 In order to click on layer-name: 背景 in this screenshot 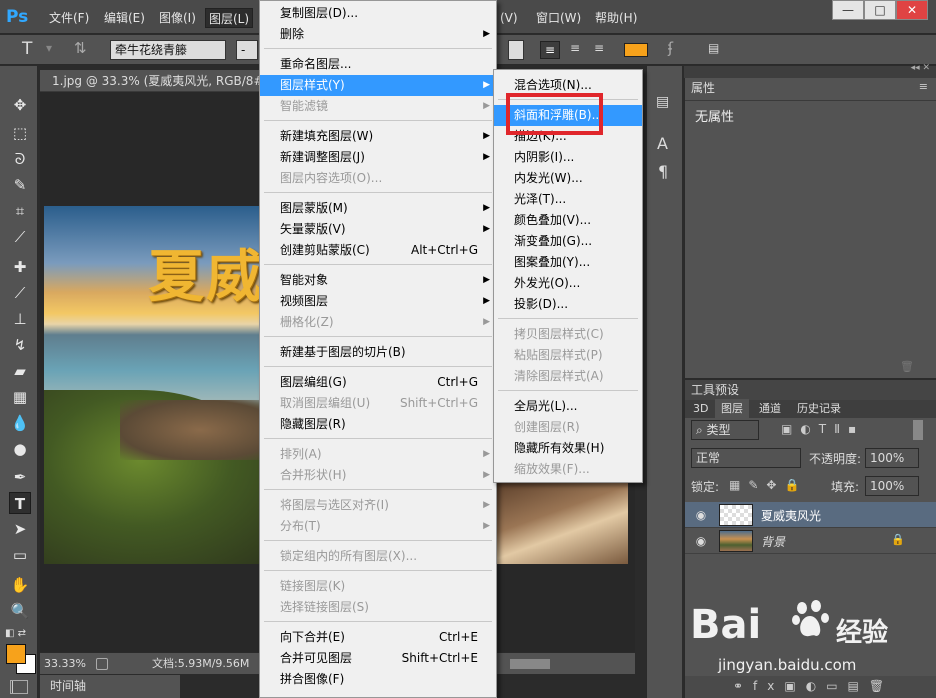, I will do `click(773, 541)`.